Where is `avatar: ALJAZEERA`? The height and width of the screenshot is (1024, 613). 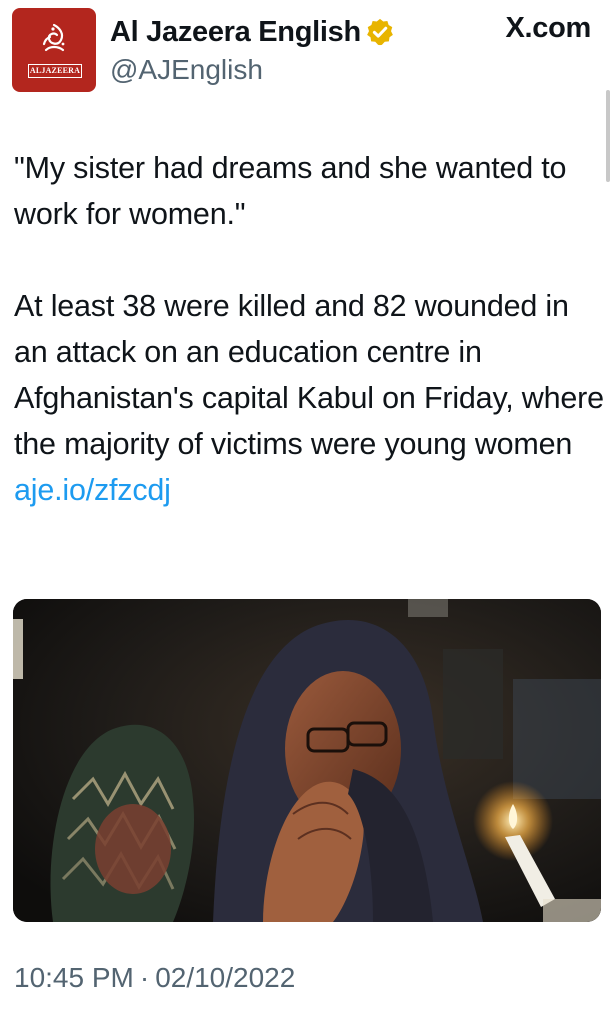
avatar: ALJAZEERA is located at coordinates (54, 50).